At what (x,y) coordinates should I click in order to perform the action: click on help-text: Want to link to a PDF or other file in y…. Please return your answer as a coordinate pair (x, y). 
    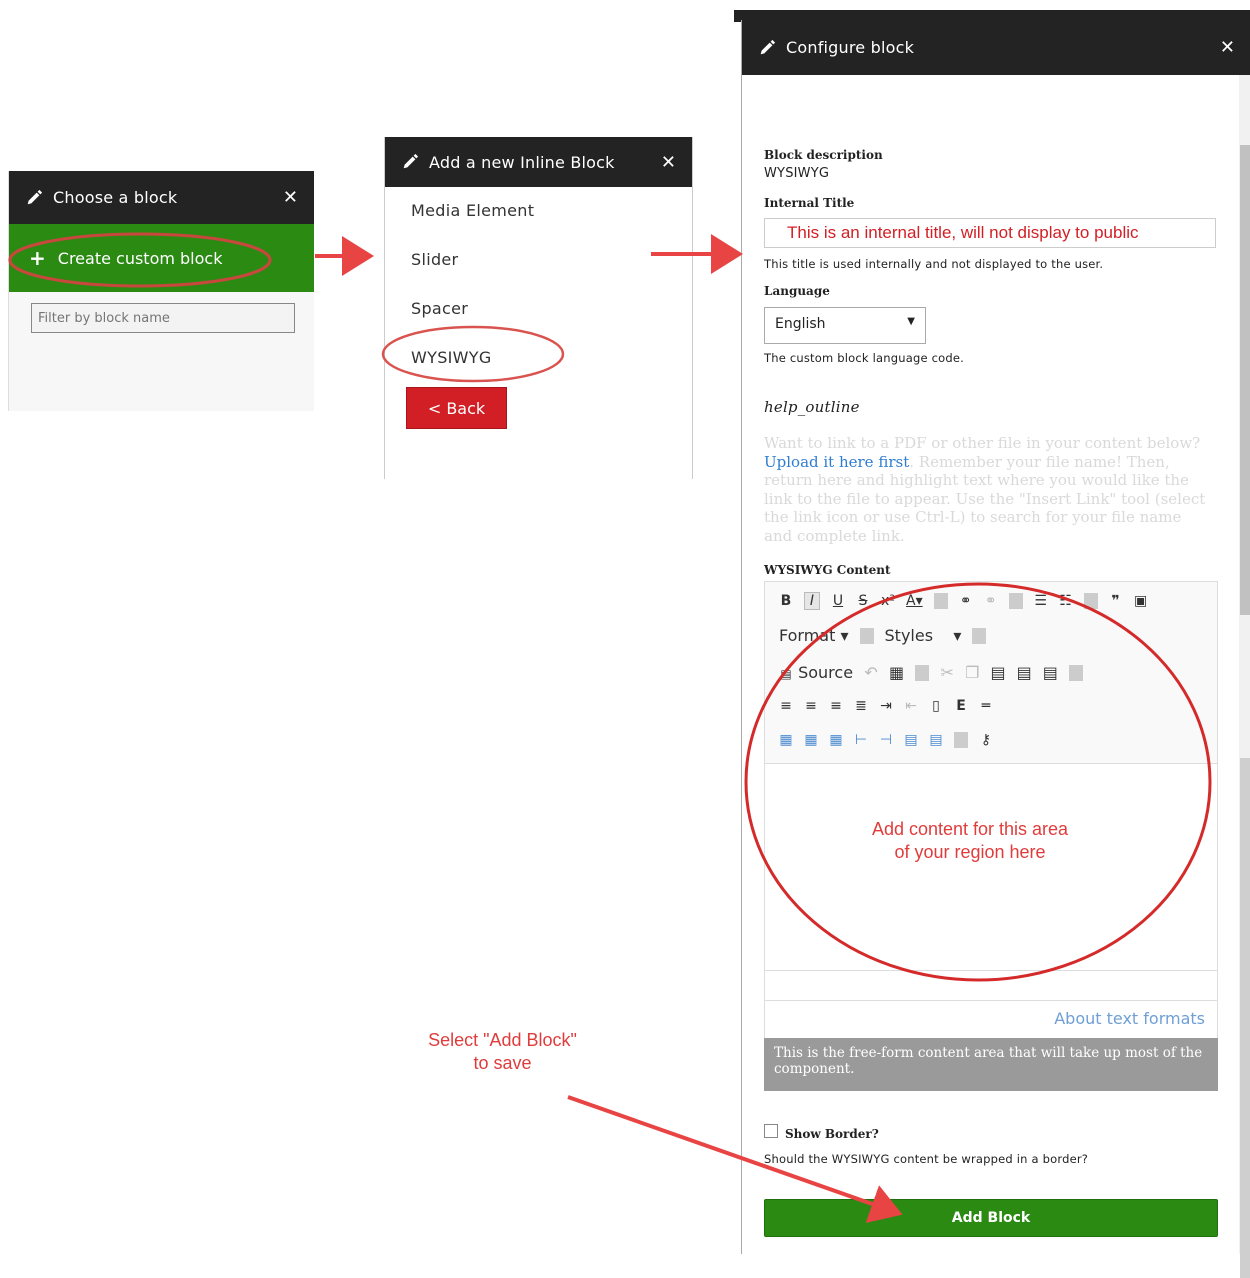
    Looking at the image, I should click on (989, 489).